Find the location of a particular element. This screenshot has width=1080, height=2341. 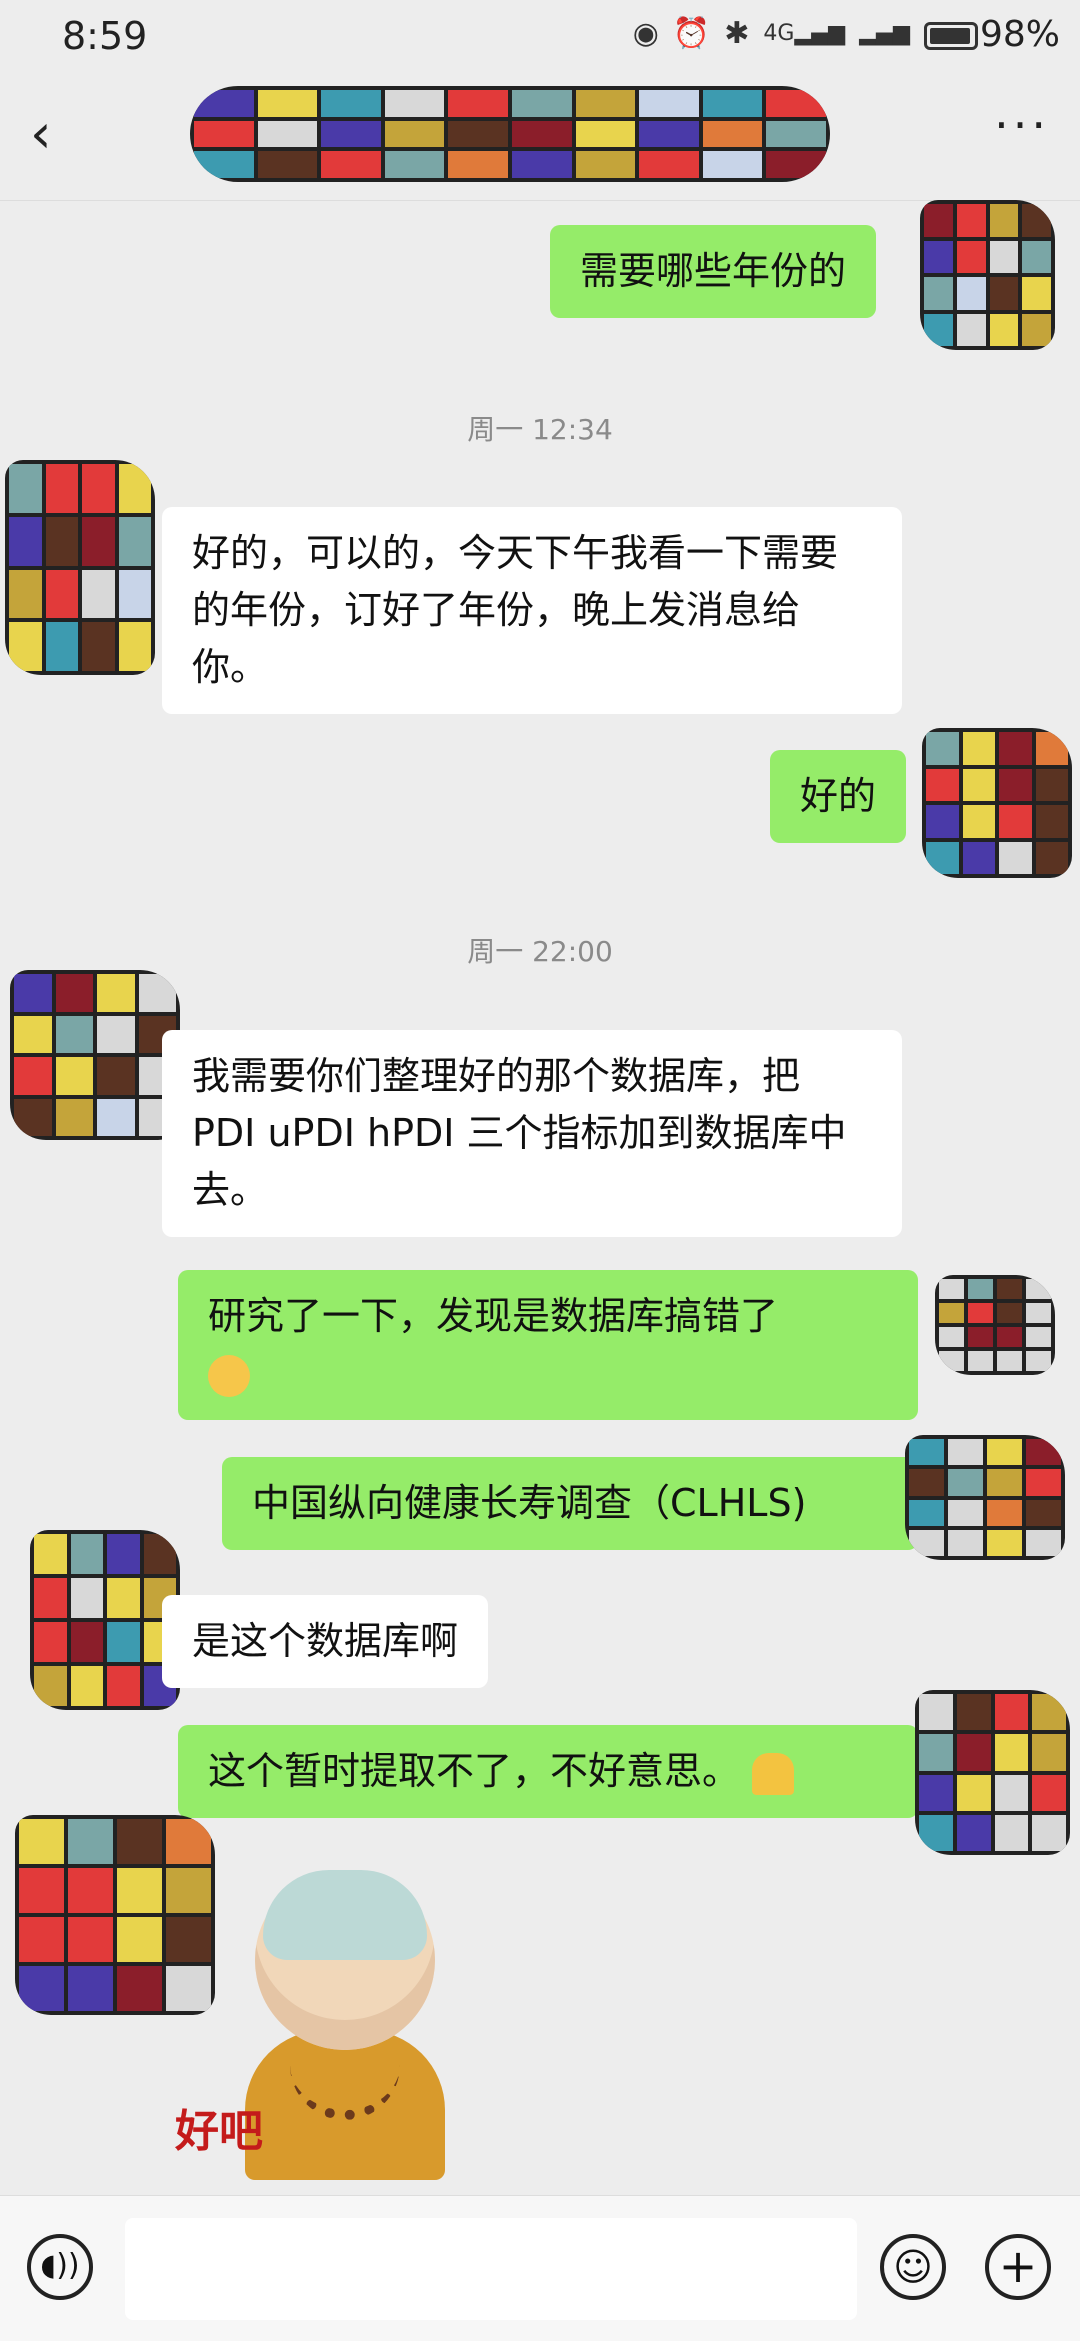

folded-hands-emoji is located at coordinates (773, 1773).